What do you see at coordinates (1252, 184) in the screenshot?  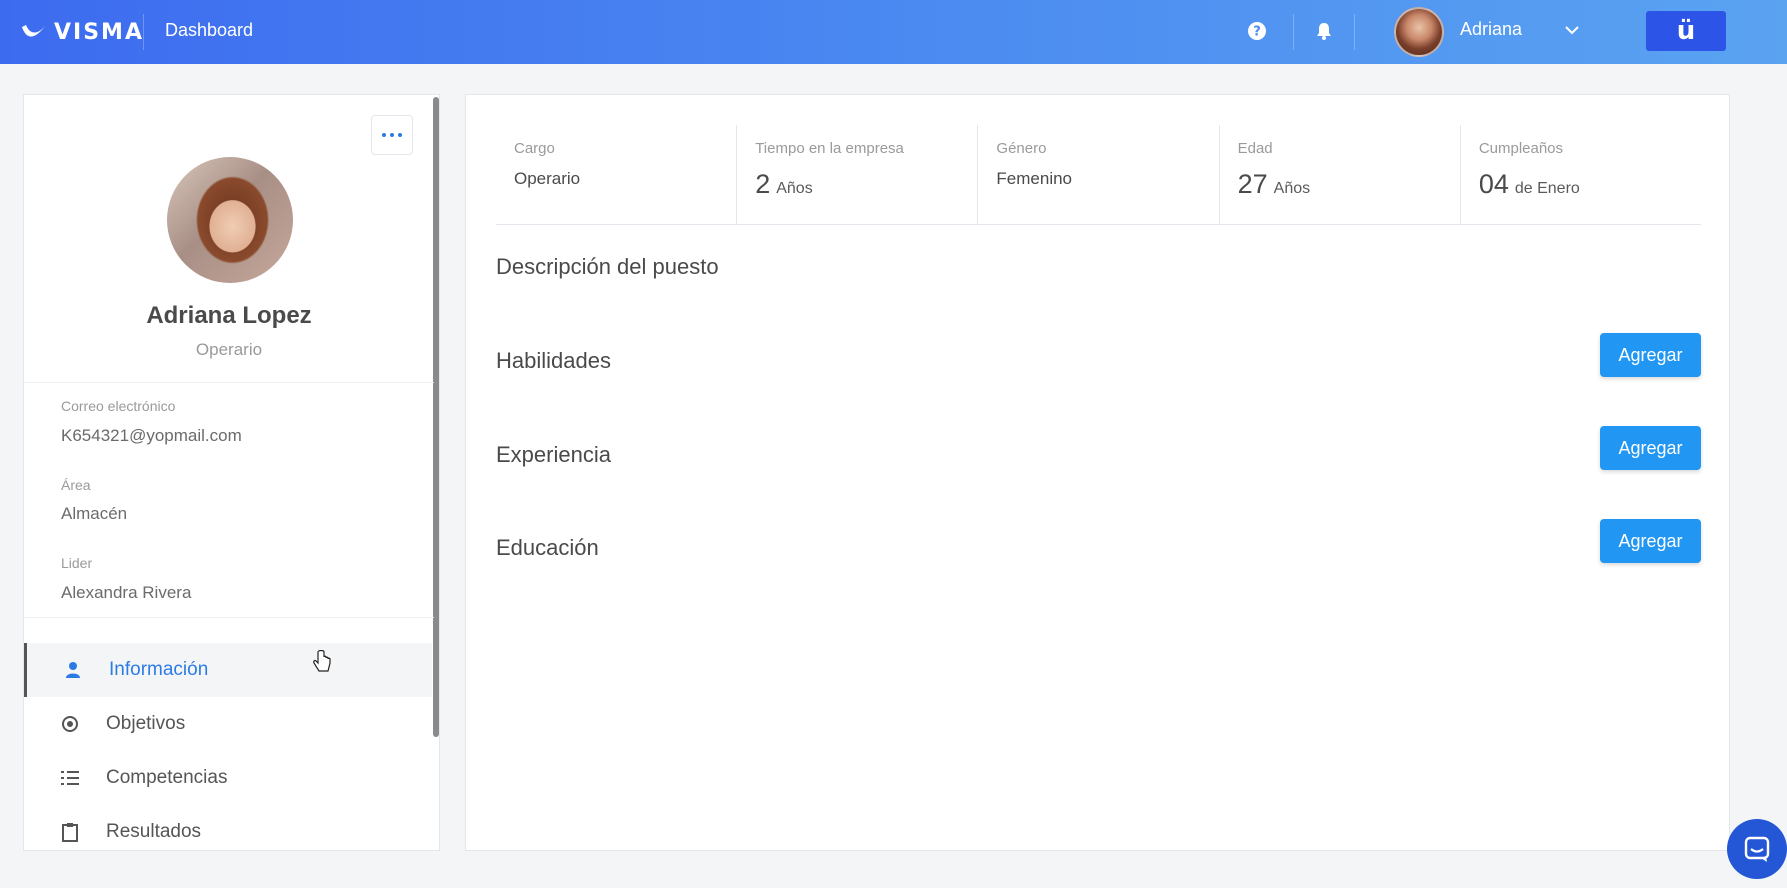 I see `stat-number: 27` at bounding box center [1252, 184].